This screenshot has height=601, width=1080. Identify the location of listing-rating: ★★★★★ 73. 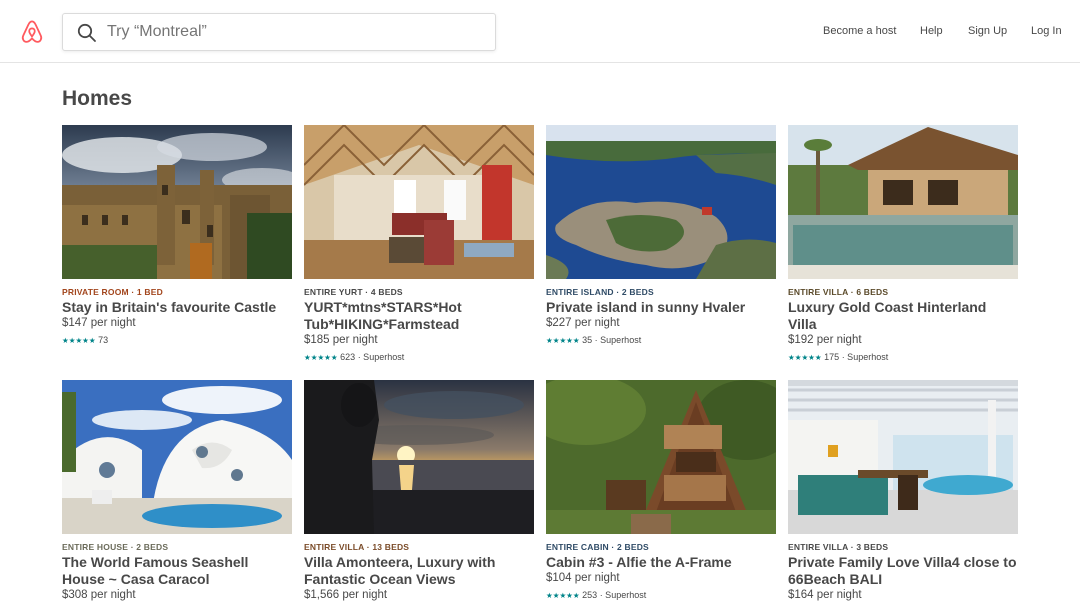
(85, 340).